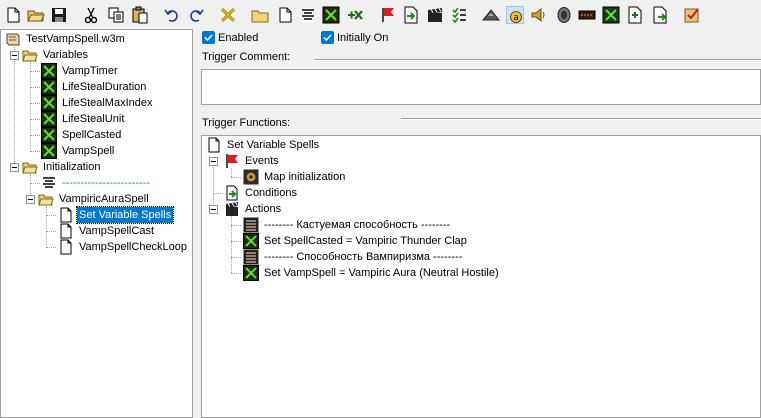 This screenshot has width=761, height=418. I want to click on enabled-checkbox, so click(208, 37).